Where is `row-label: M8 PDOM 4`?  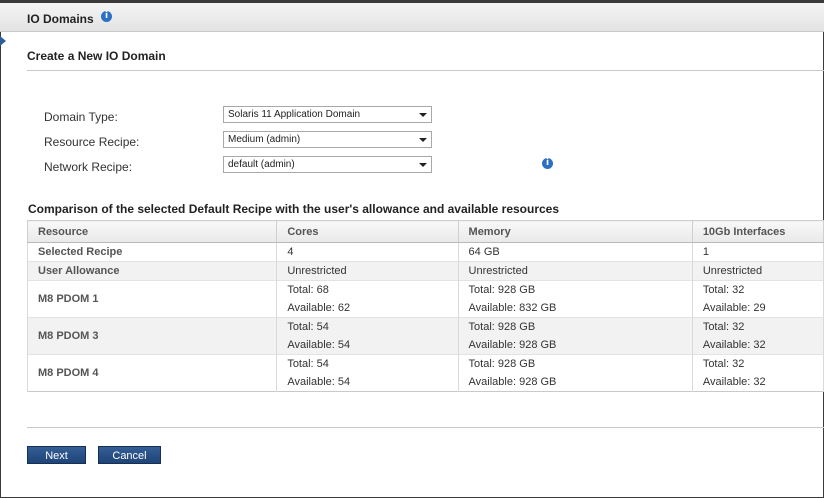
row-label: M8 PDOM 4 is located at coordinates (152, 373).